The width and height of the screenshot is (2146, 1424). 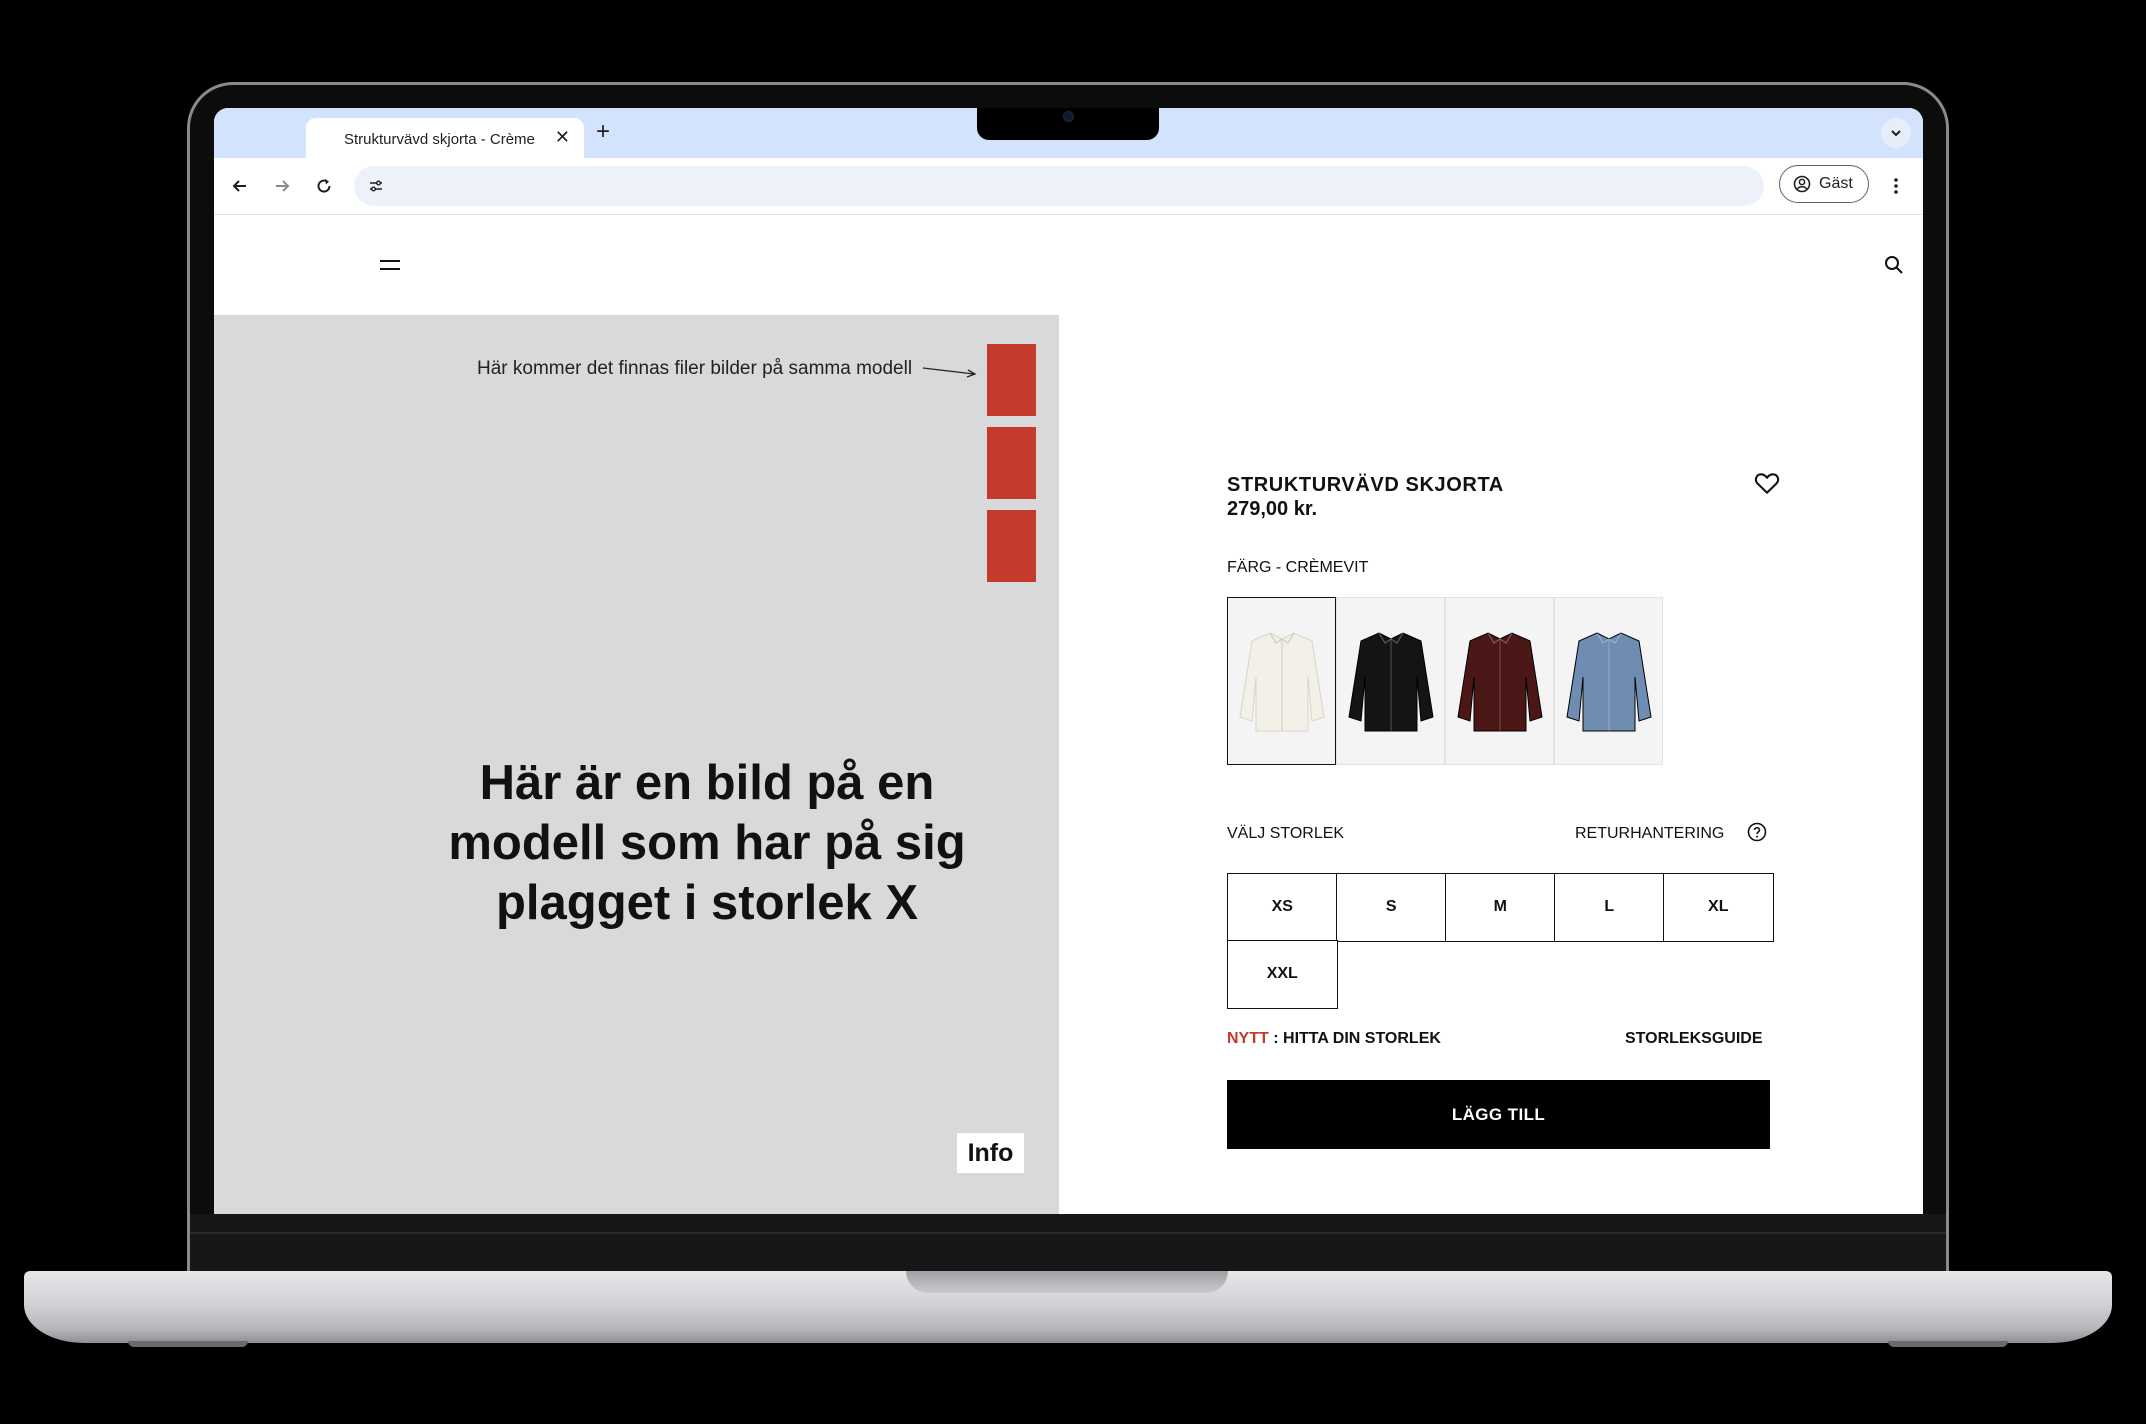 I want to click on find-your-size-link: NYTT : HITTA DIN STORLEK, so click(x=1334, y=1039).